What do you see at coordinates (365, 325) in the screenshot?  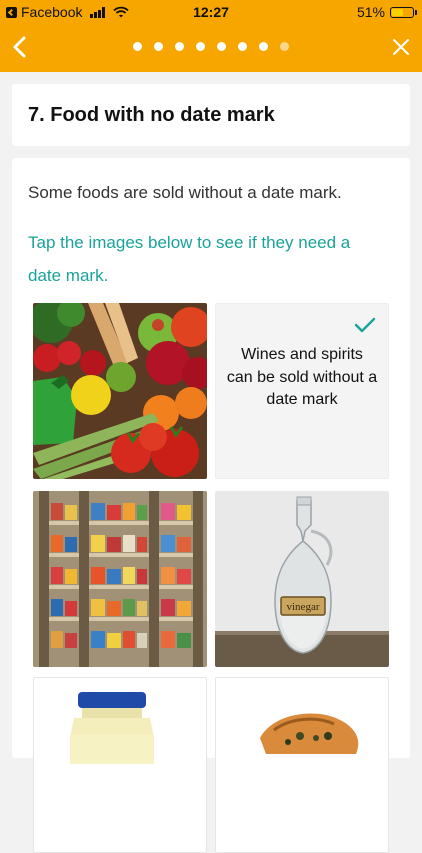 I see `checkmark-icon` at bounding box center [365, 325].